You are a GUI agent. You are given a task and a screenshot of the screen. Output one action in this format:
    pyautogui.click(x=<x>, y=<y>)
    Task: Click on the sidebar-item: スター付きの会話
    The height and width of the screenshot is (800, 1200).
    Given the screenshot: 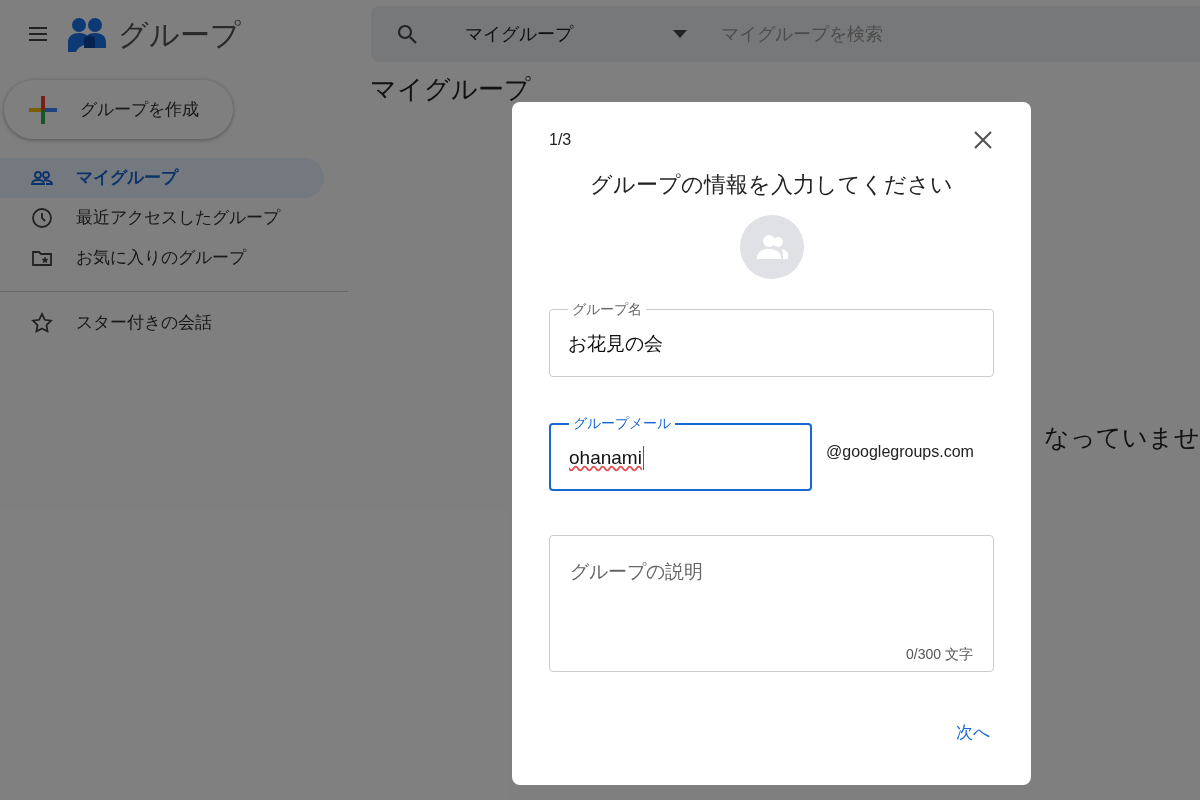 What is the action you would take?
    pyautogui.click(x=162, y=323)
    